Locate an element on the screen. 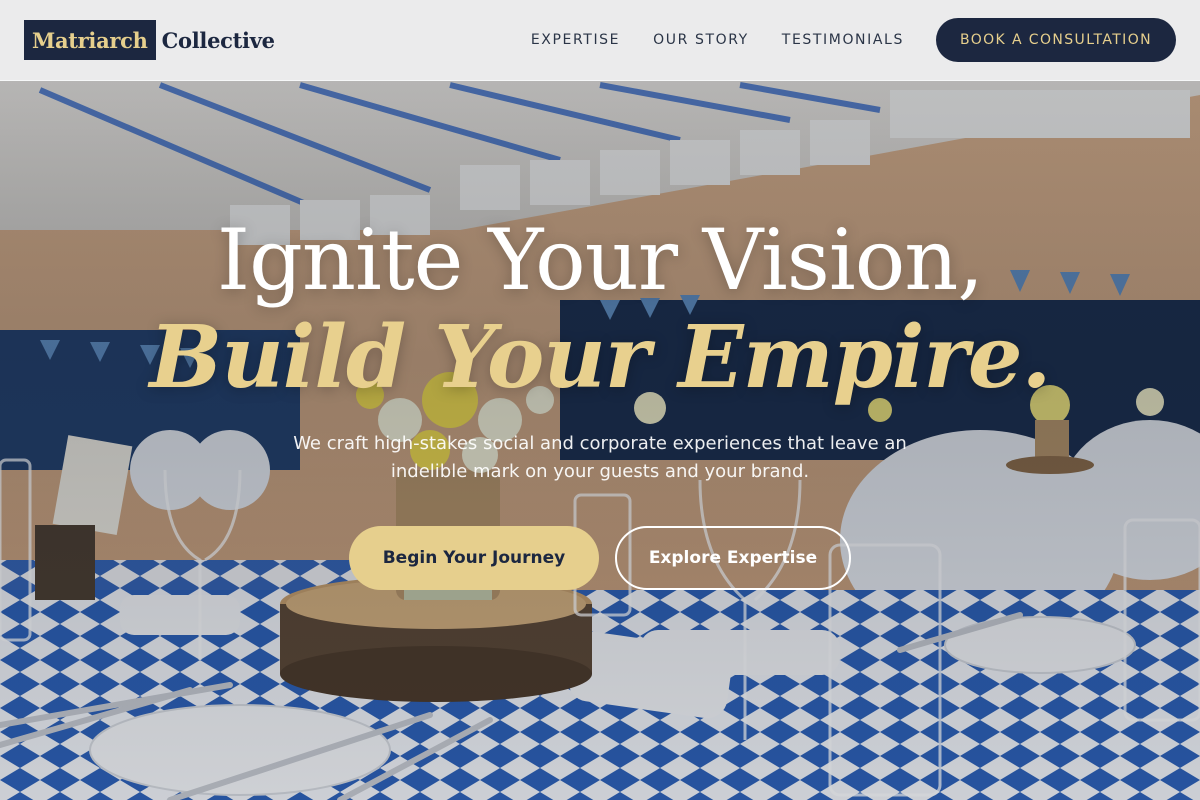  book-consultation-button: BOOK A CONSULTATION is located at coordinates (1055, 40).